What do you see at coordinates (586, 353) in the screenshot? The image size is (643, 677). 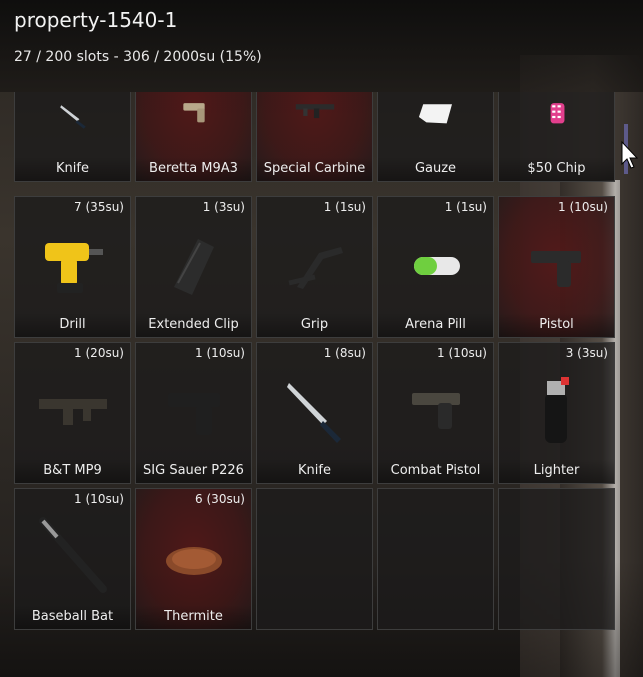 I see `slot-count: 3 (3su)` at bounding box center [586, 353].